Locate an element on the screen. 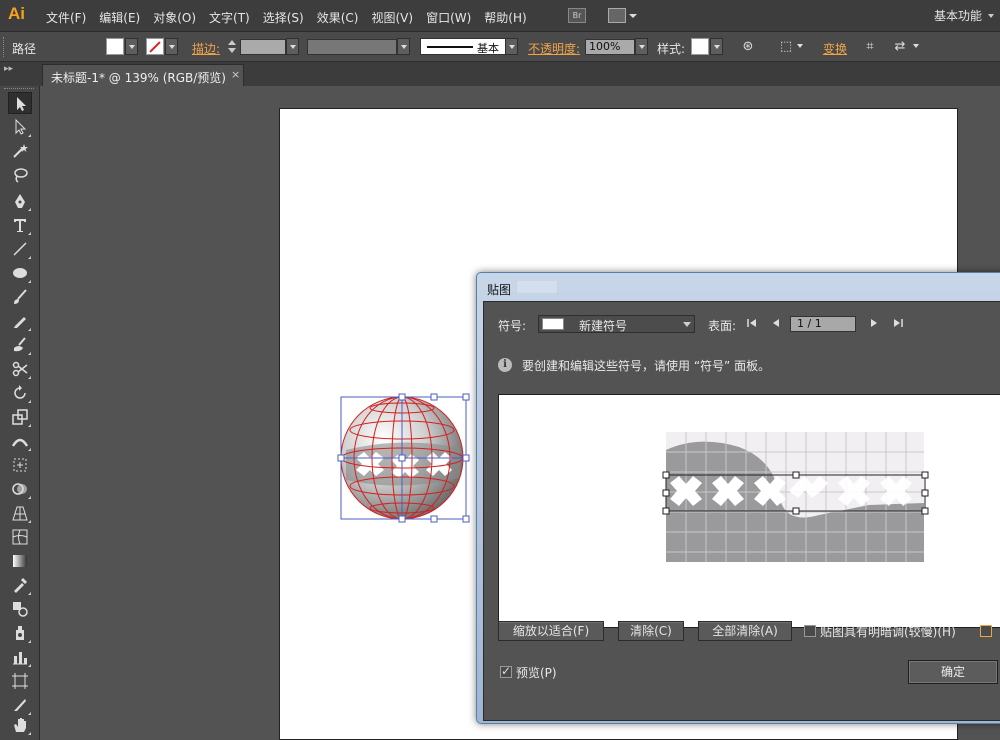 This screenshot has width=1000, height=740. opacity-label: 不透明度: is located at coordinates (554, 48).